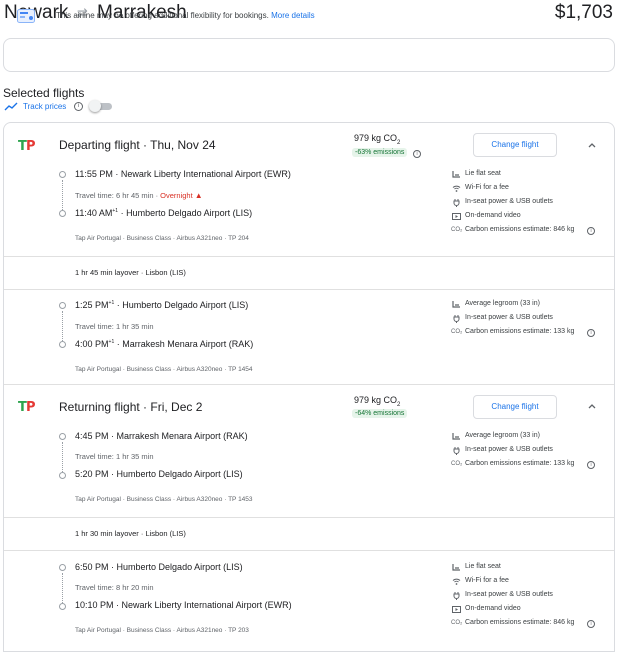 Image resolution: width=621 pixels, height=652 pixels. Describe the element at coordinates (380, 413) in the screenshot. I see `emissions-badge: -64% emissions` at that location.